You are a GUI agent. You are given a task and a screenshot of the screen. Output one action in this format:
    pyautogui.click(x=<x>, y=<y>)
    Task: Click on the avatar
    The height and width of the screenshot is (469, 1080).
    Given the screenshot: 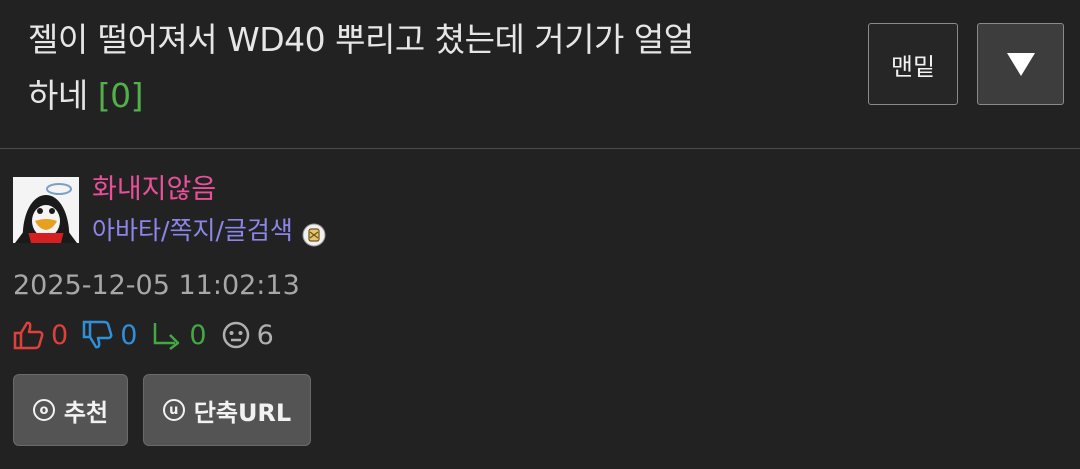 What is the action you would take?
    pyautogui.click(x=46, y=210)
    